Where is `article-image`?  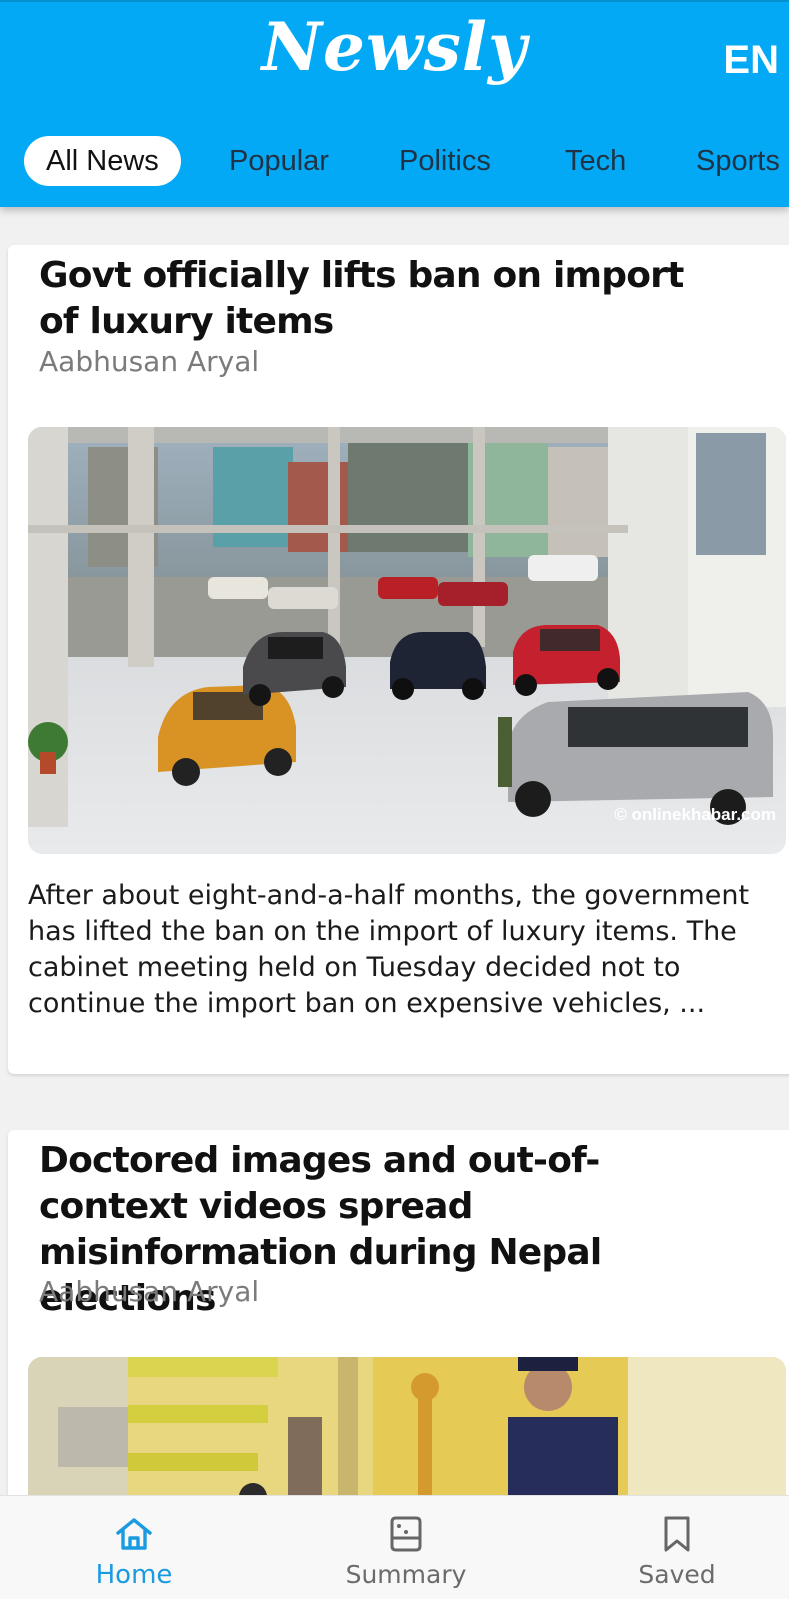
article-image is located at coordinates (407, 1426).